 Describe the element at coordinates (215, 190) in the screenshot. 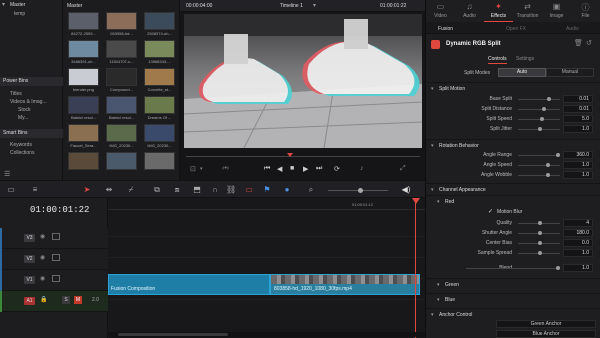

I see `snapping-icon: ∩` at that location.